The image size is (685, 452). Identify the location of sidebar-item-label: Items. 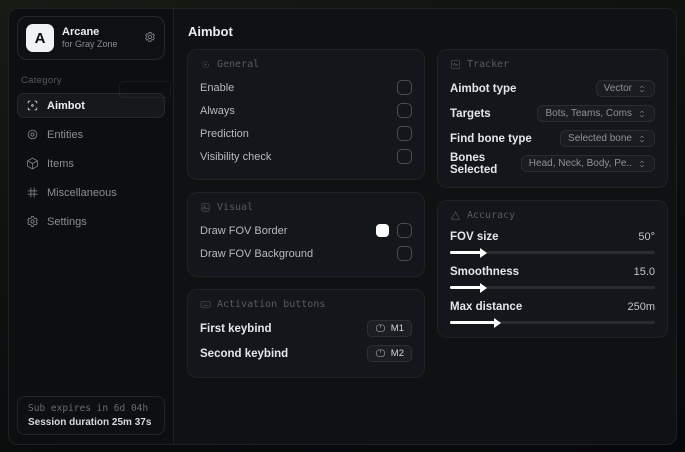
(60, 163).